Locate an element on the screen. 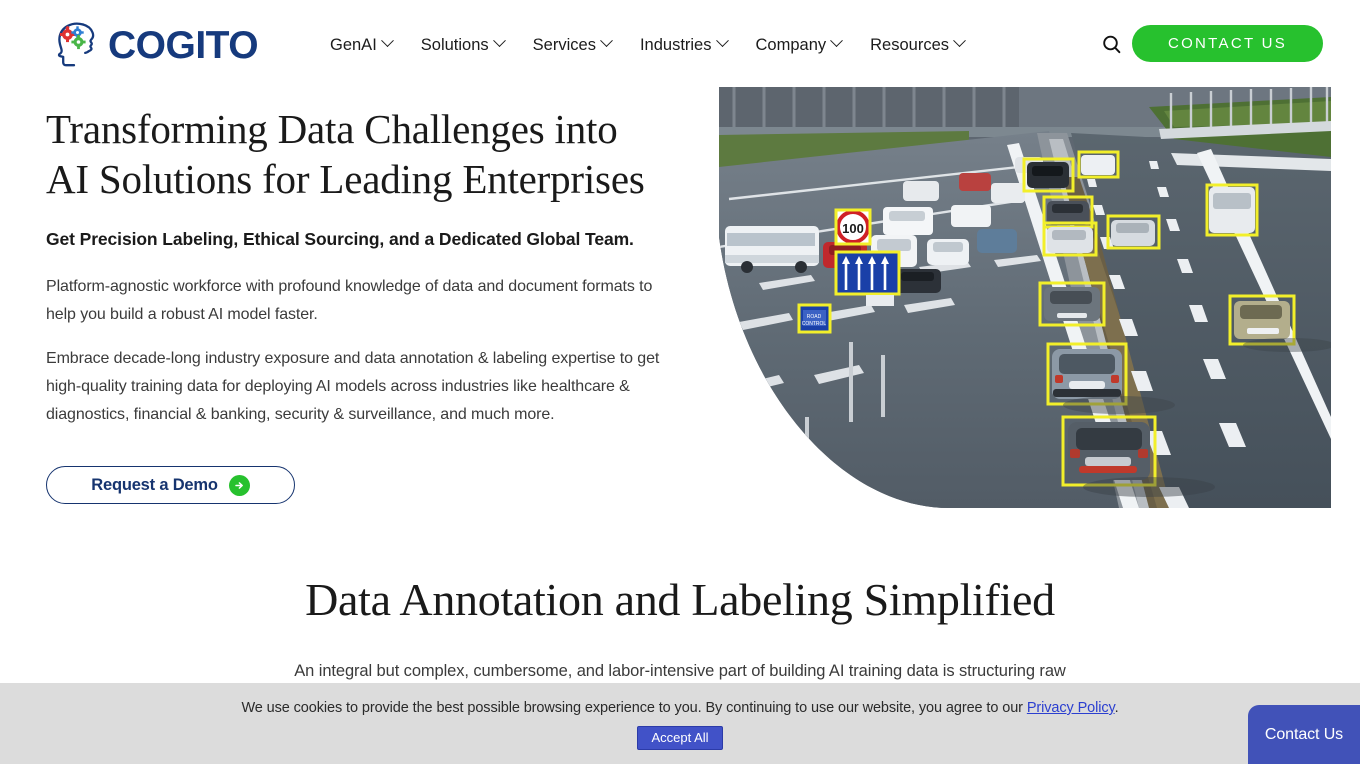  nav-item-genai: GenAI is located at coordinates (362, 45).